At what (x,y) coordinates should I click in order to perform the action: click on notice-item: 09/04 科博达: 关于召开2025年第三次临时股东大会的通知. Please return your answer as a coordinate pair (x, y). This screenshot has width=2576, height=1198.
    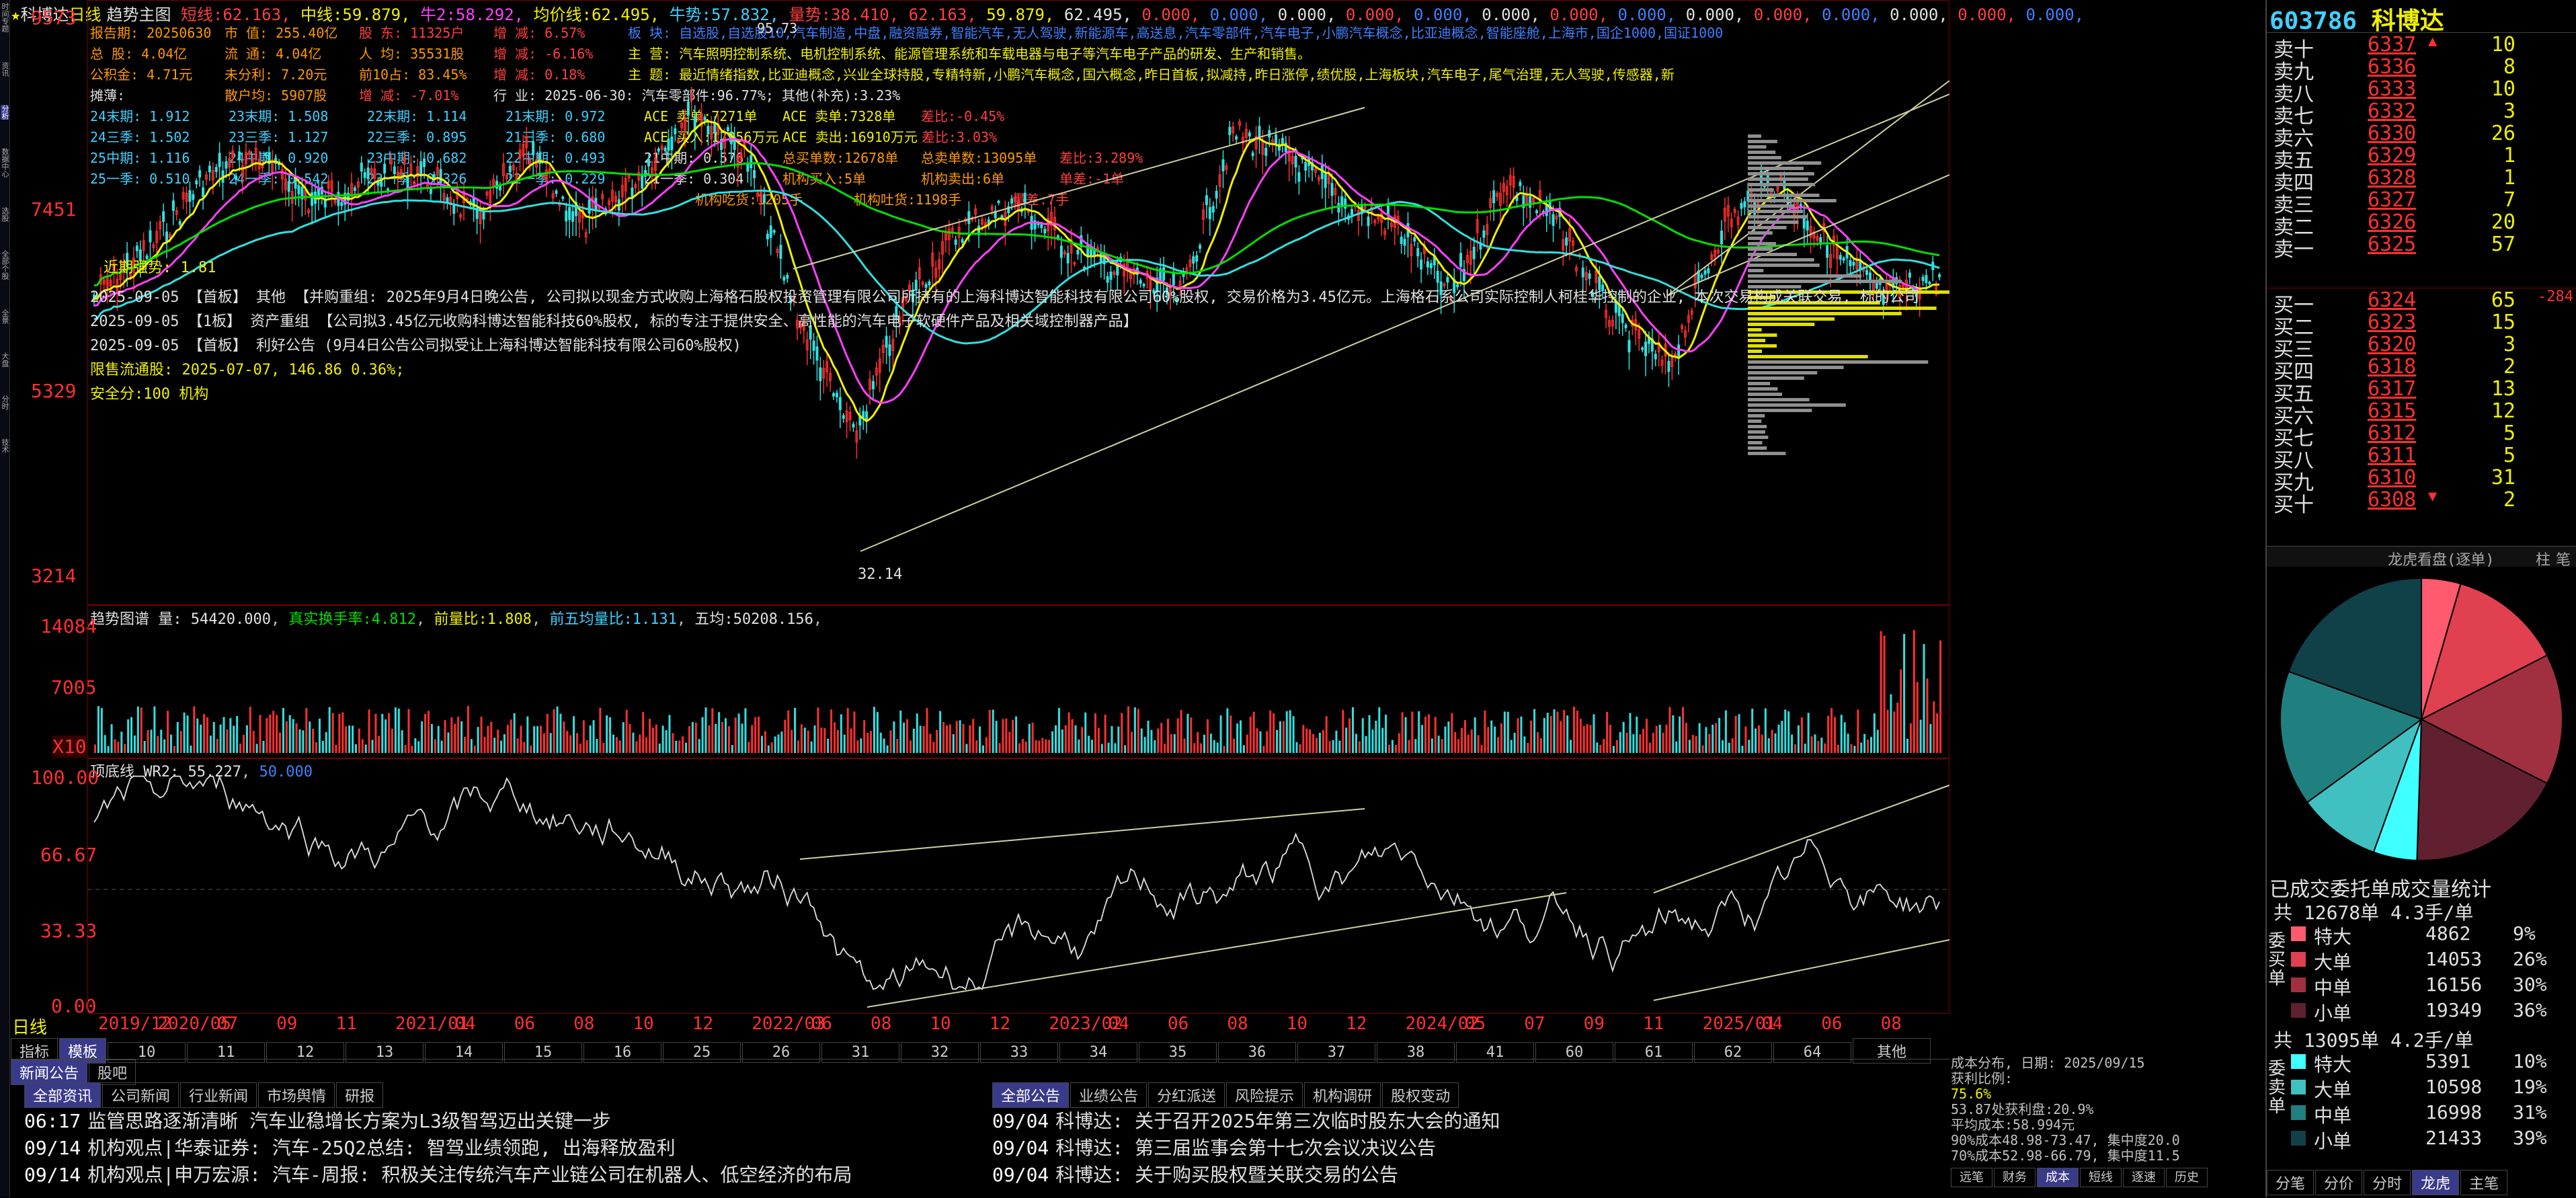
    Looking at the image, I should click on (1462, 1122).